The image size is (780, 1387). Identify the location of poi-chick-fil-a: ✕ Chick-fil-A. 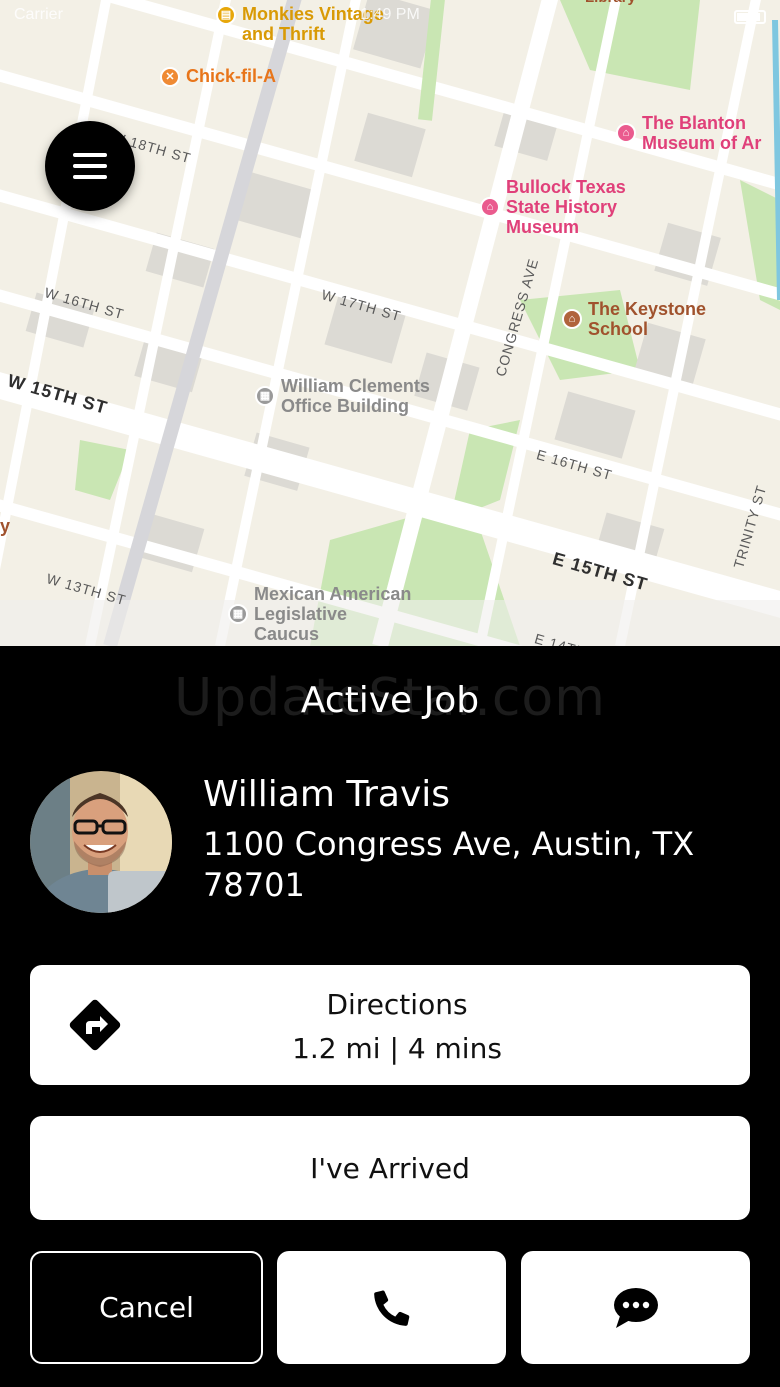
(218, 76).